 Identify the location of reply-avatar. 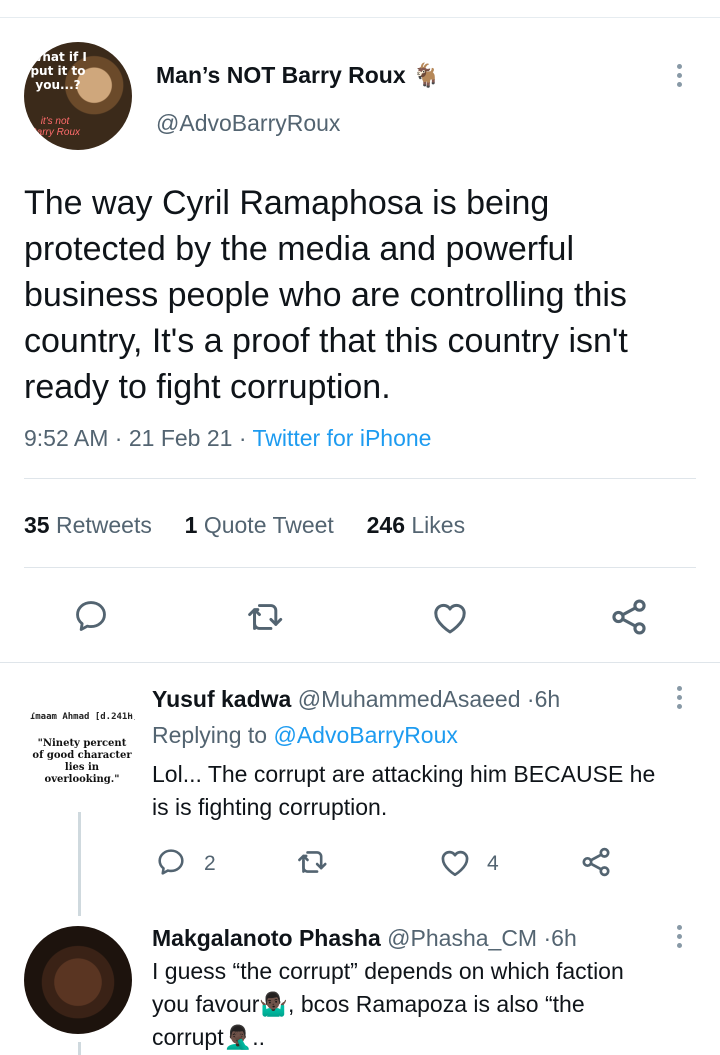
(78, 980).